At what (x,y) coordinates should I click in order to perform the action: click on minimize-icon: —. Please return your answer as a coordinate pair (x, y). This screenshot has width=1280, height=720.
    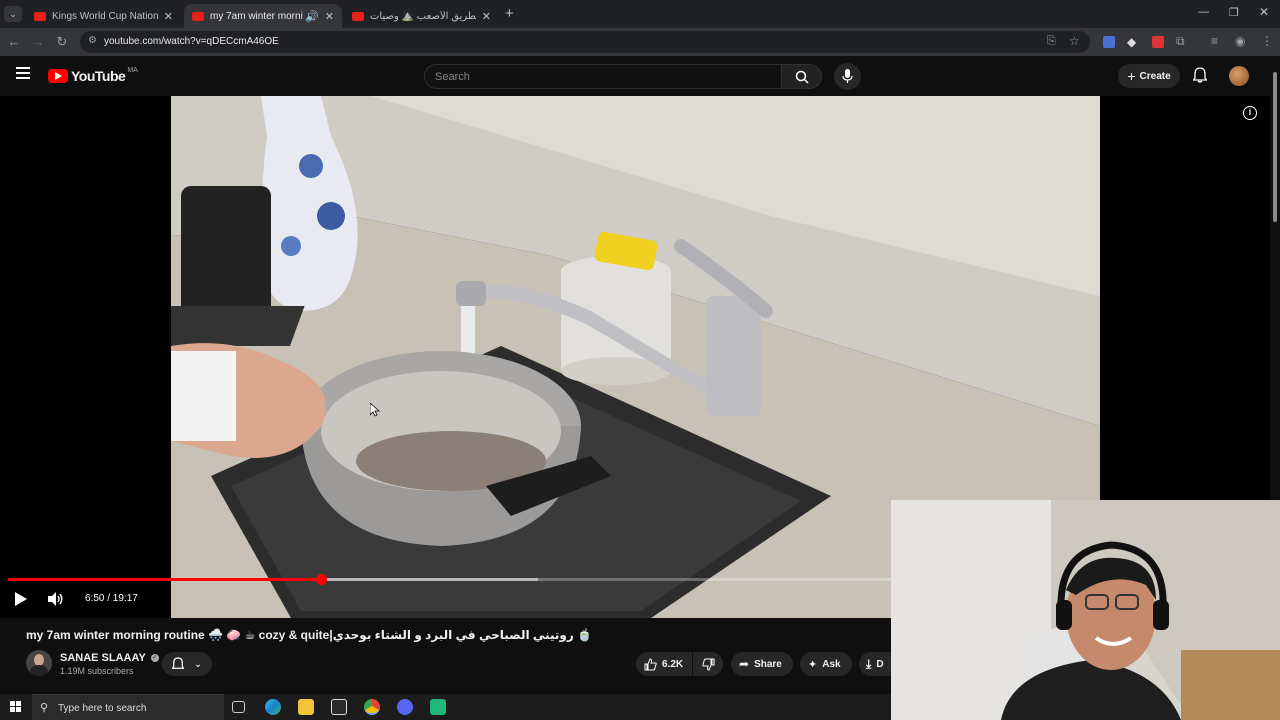
    Looking at the image, I should click on (1203, 12).